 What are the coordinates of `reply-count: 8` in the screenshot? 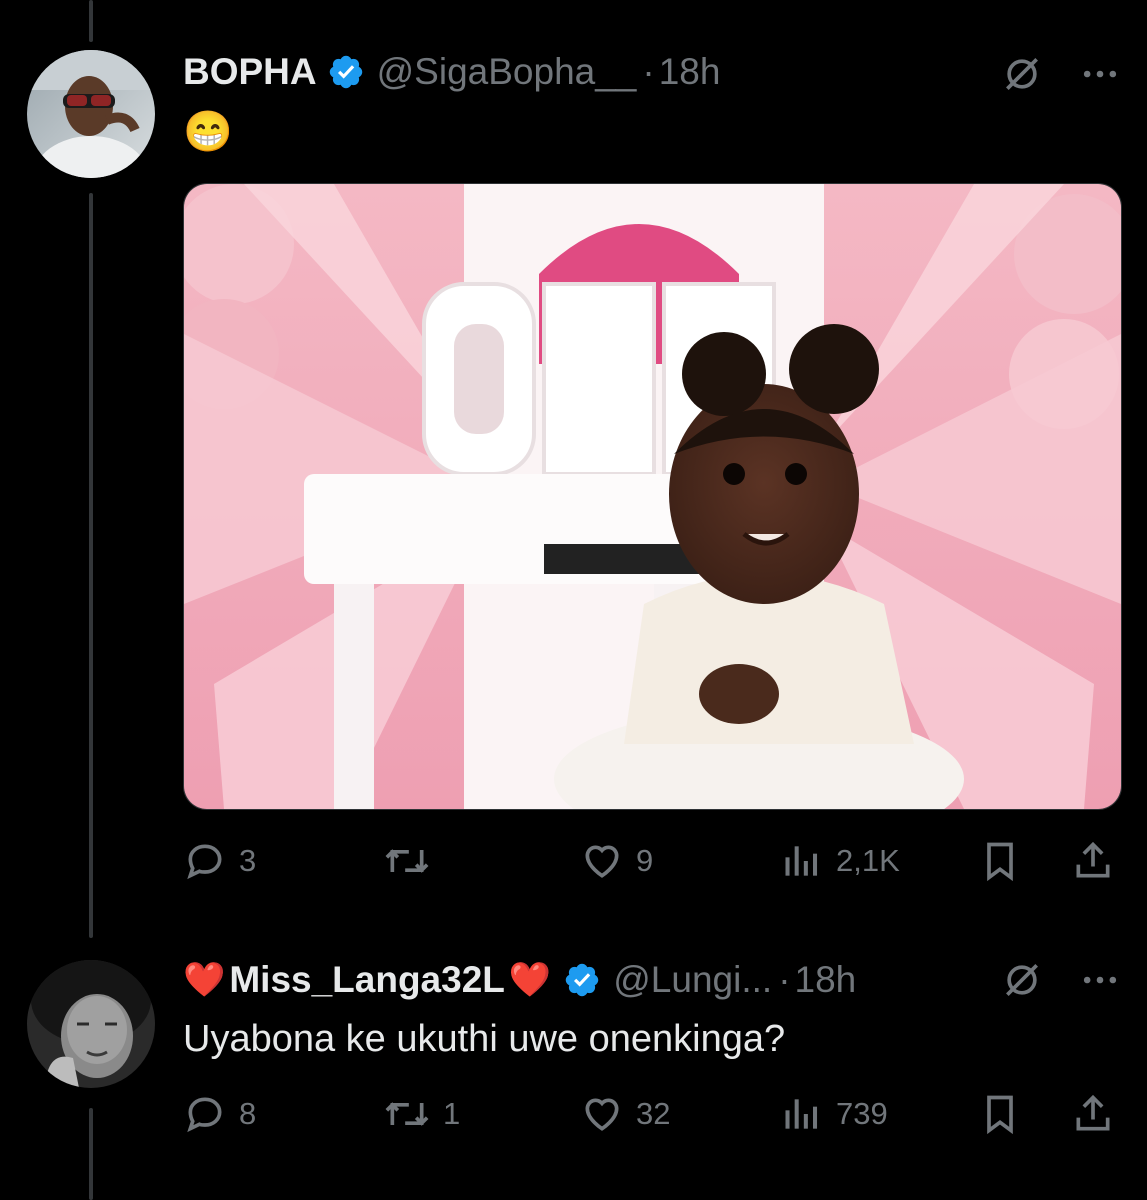 It's located at (248, 1113).